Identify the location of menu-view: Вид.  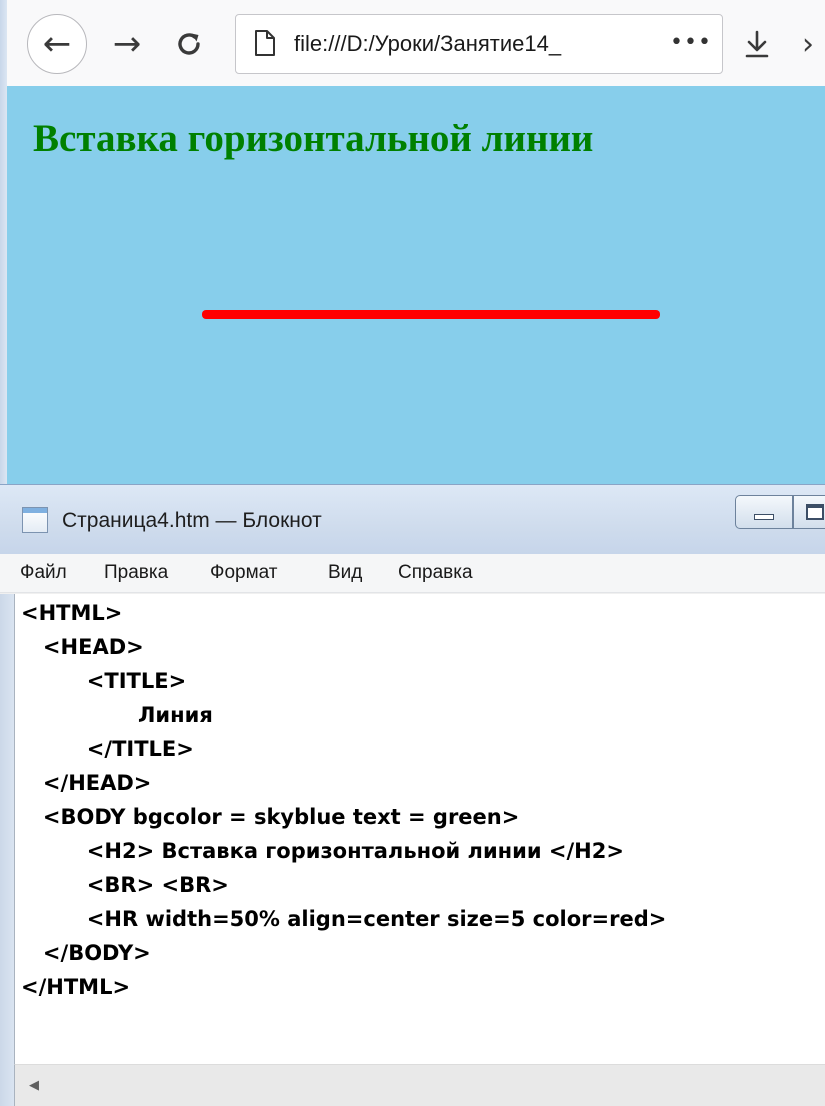
(345, 573).